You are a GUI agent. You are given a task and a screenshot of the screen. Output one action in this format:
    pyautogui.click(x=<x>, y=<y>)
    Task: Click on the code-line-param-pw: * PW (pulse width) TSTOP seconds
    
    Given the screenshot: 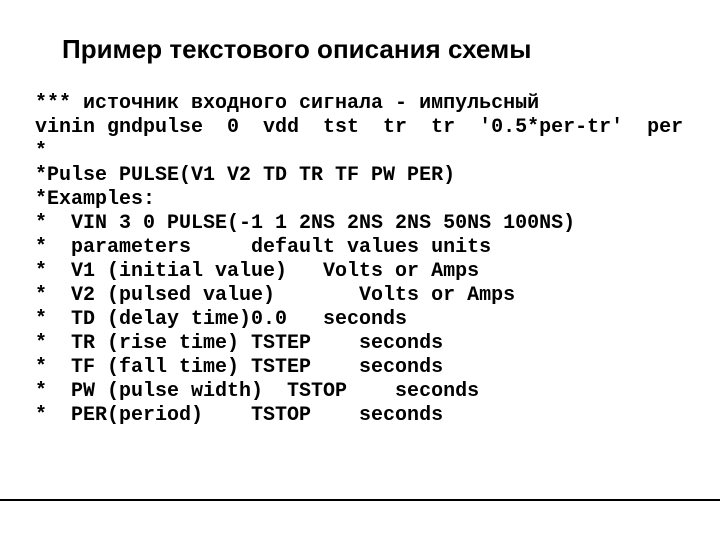 What is the action you would take?
    pyautogui.click(x=257, y=391)
    